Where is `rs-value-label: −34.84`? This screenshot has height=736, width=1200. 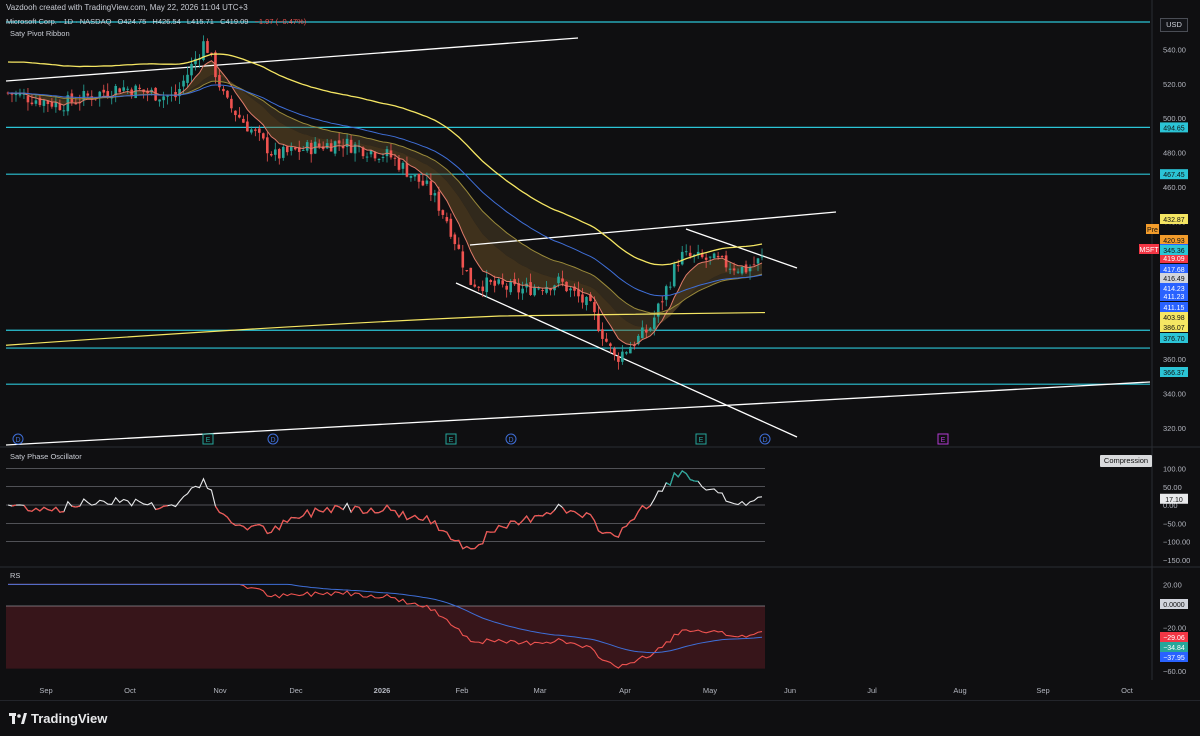 rs-value-label: −34.84 is located at coordinates (1174, 648).